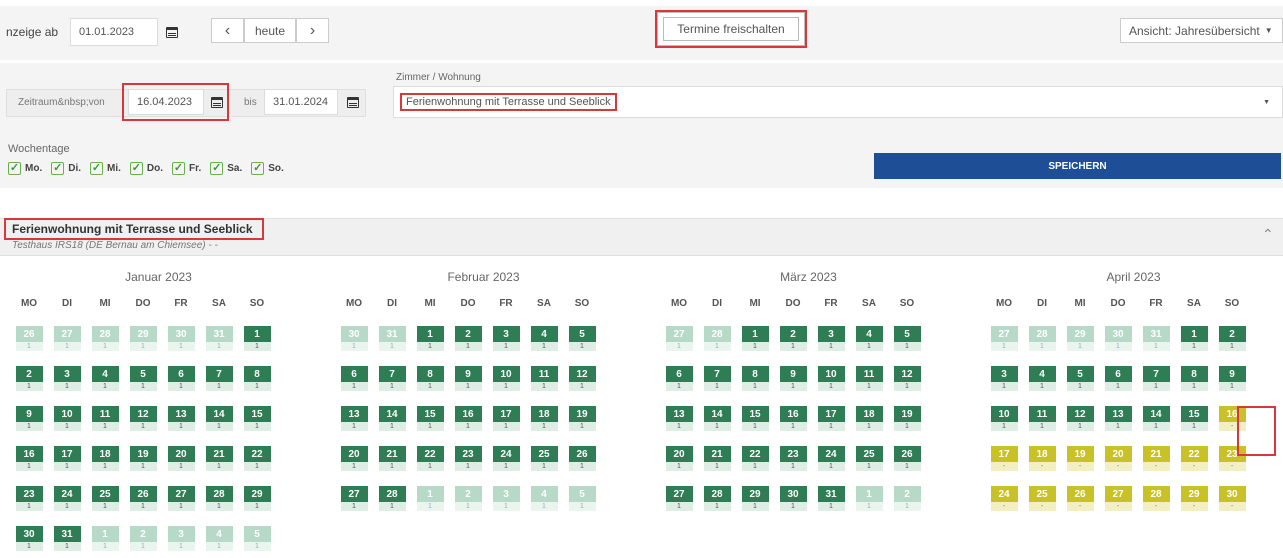  What do you see at coordinates (1156, 458) in the screenshot?
I see `day-cell: 21-` at bounding box center [1156, 458].